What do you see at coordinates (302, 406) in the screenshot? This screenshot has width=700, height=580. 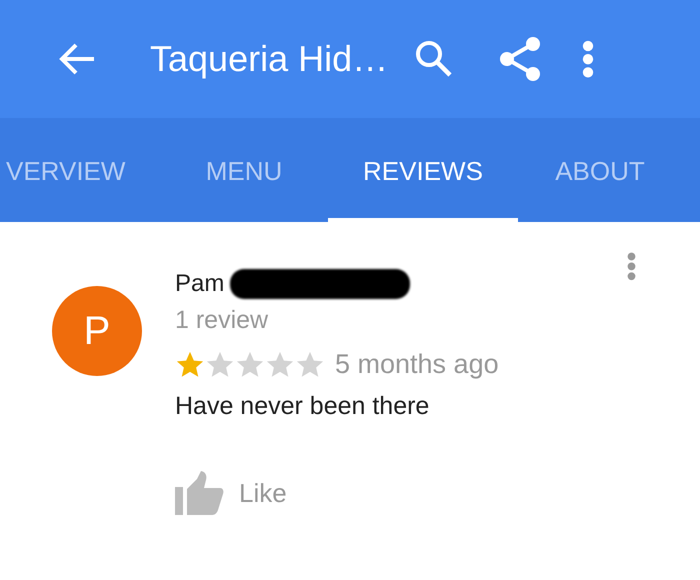 I see `review-text: Have never been there` at bounding box center [302, 406].